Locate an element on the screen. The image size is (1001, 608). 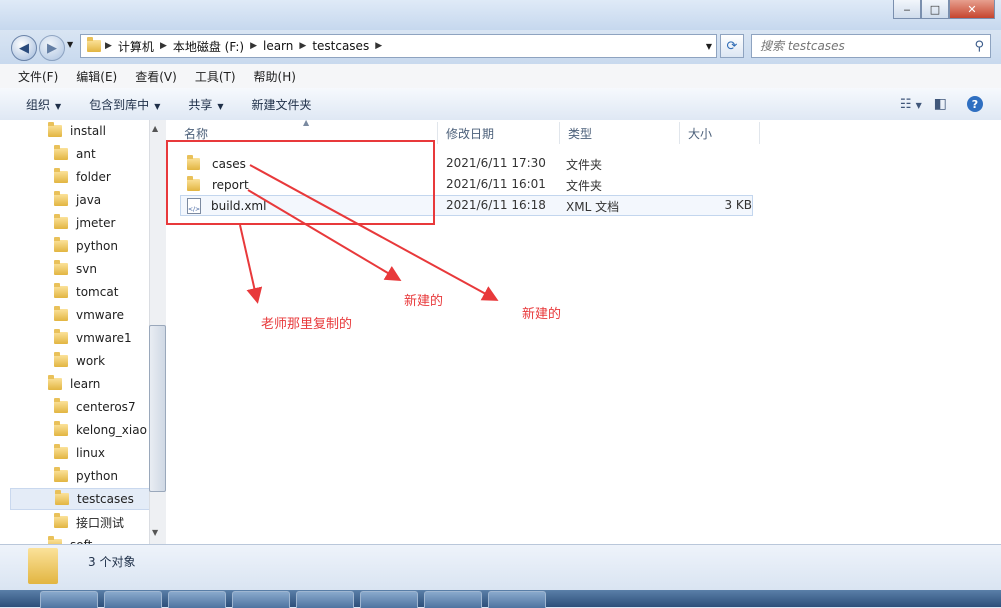
annotation-arrows is located at coordinates (369, 234).